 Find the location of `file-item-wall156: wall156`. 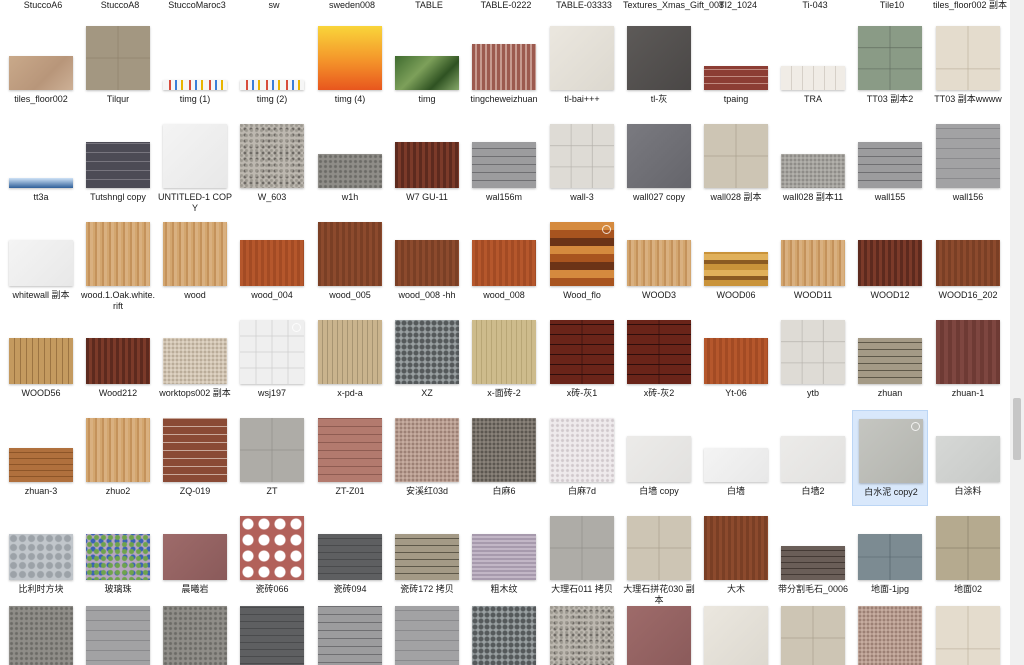

file-item-wall156: wall156 is located at coordinates (968, 164).